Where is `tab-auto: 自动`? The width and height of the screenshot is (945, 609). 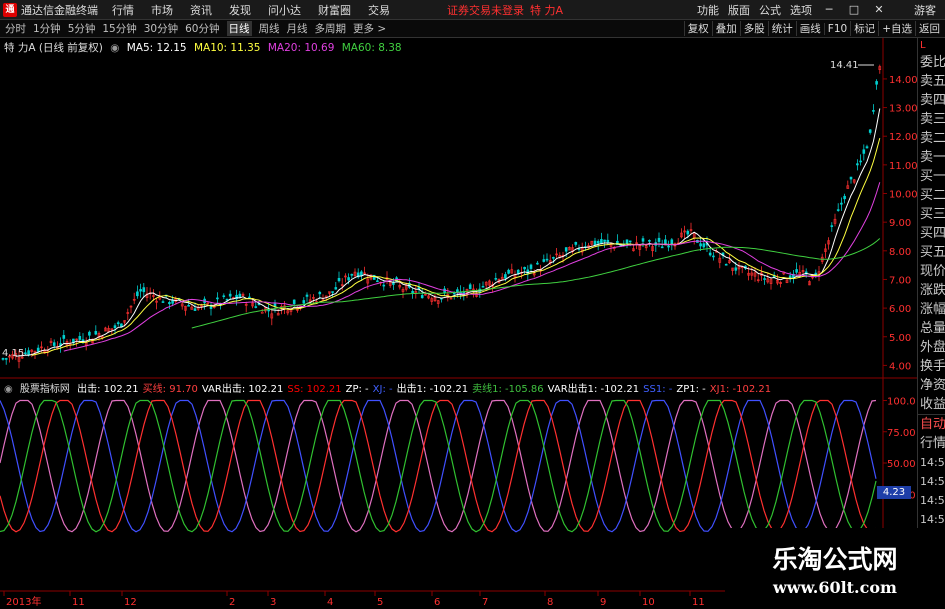 tab-auto: 自动 is located at coordinates (931, 424).